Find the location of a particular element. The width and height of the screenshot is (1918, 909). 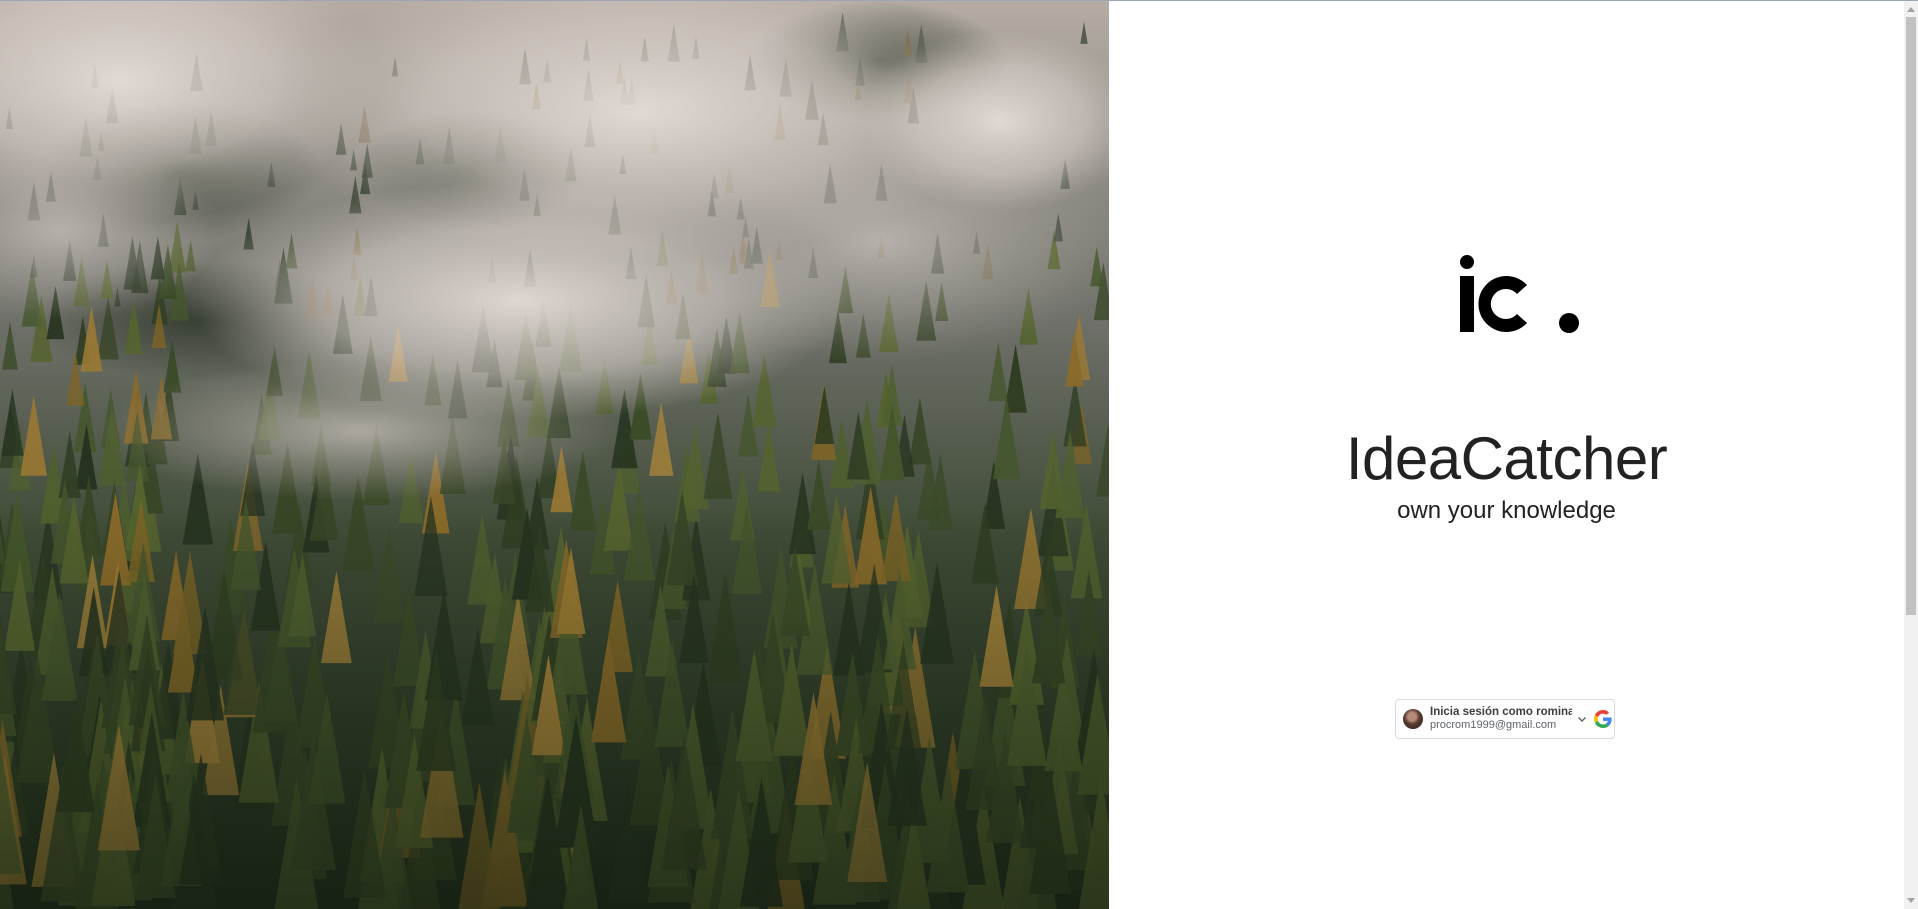

chevron-down-icon is located at coordinates (1582, 719).